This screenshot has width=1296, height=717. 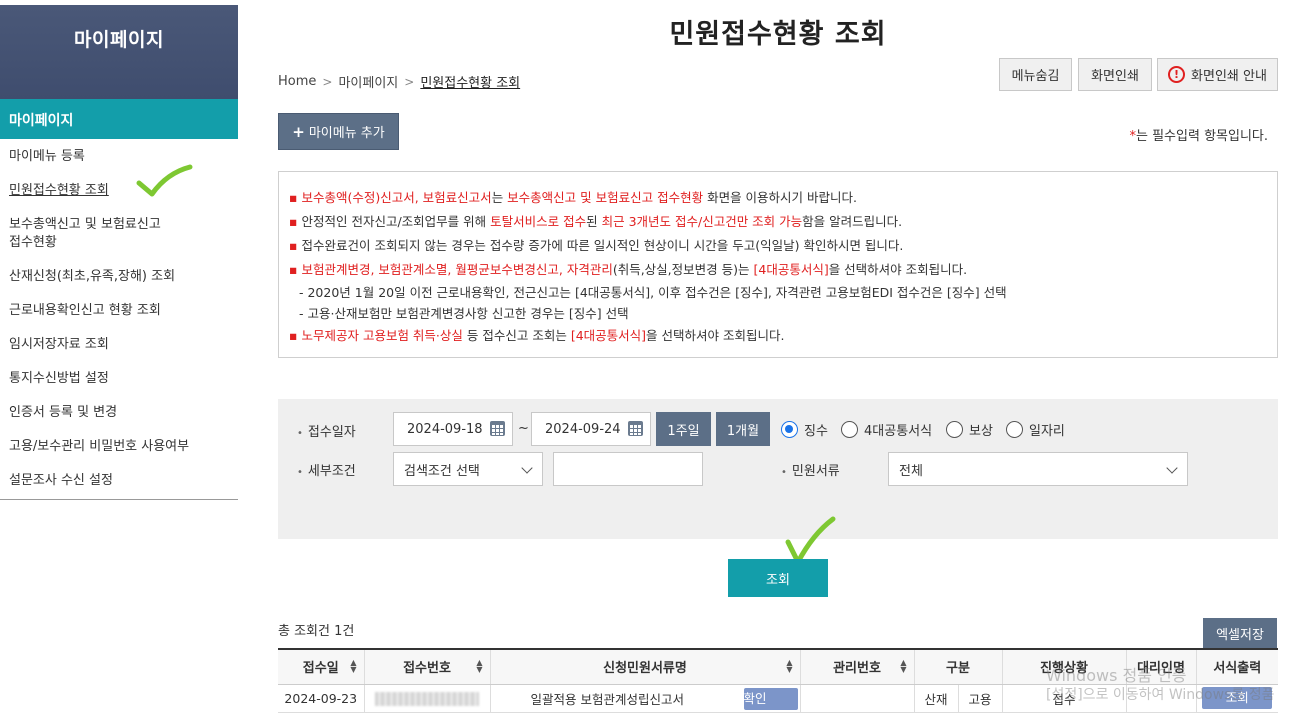 What do you see at coordinates (981, 431) in the screenshot?
I see `radio-label: 보상` at bounding box center [981, 431].